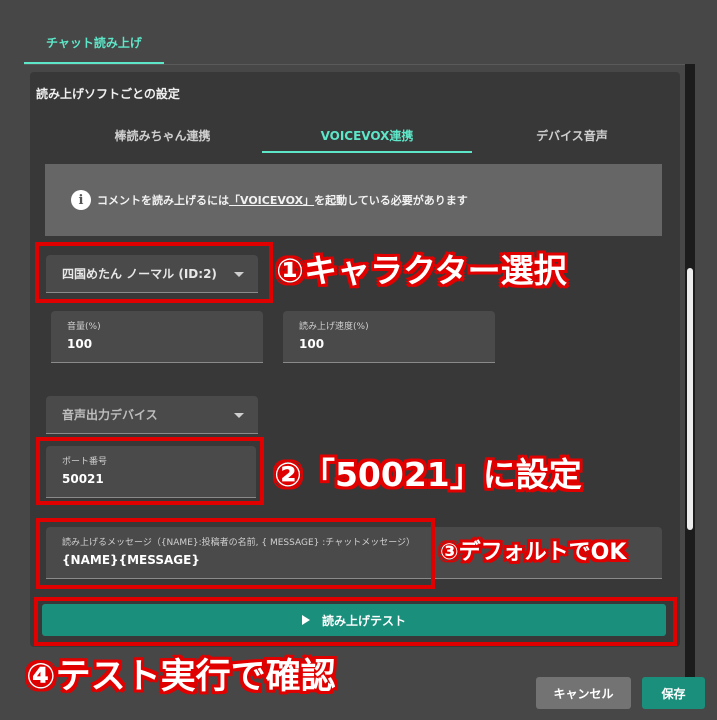  Describe the element at coordinates (108, 94) in the screenshot. I see `section-title: 読み上げソフトごとの設定` at that location.